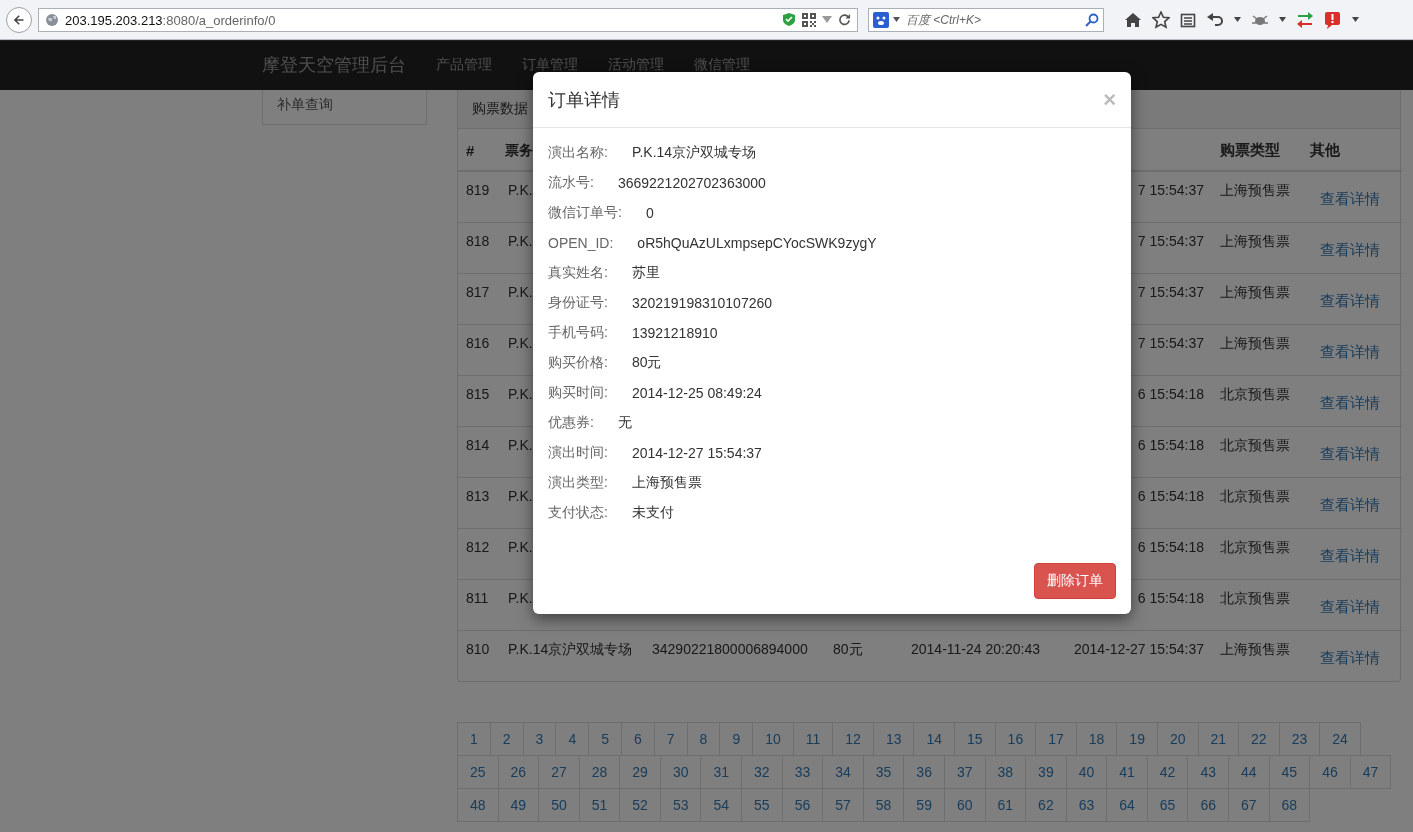 This screenshot has height=832, width=1413. What do you see at coordinates (578, 153) in the screenshot?
I see `field-label: 演出名称:` at bounding box center [578, 153].